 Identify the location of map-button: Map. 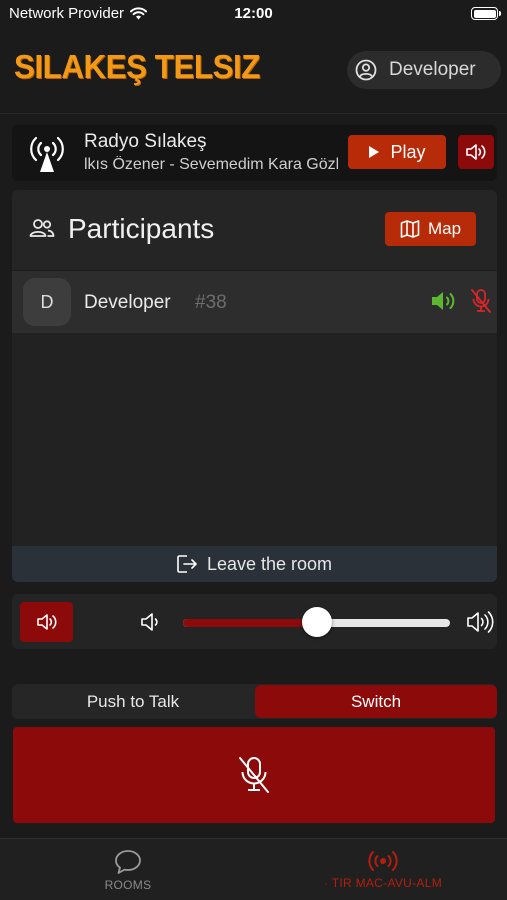
(430, 229).